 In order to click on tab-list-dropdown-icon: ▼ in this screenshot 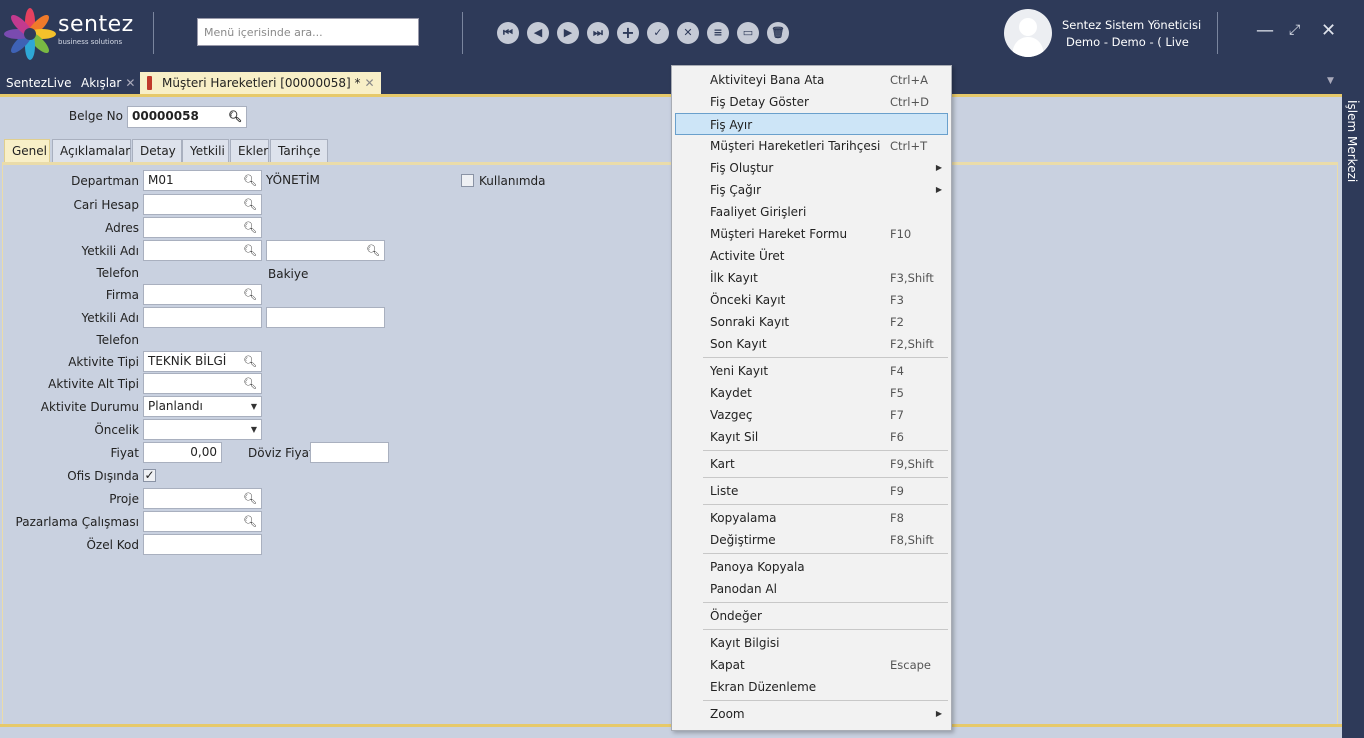, I will do `click(1330, 81)`.